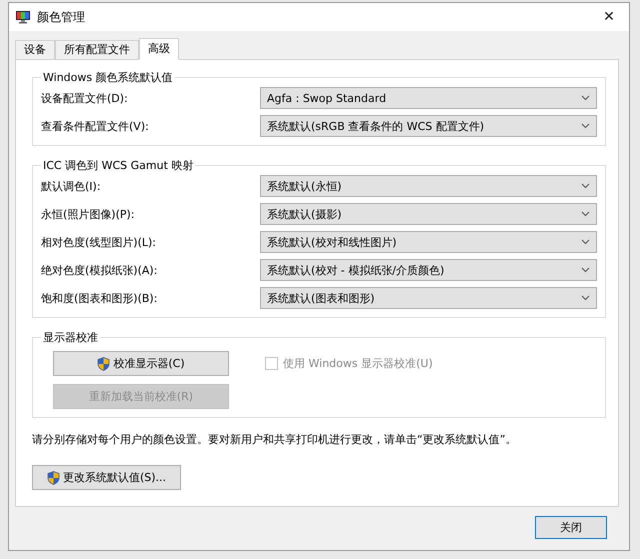 This screenshot has height=559, width=640. I want to click on tab: 高级, so click(159, 49).